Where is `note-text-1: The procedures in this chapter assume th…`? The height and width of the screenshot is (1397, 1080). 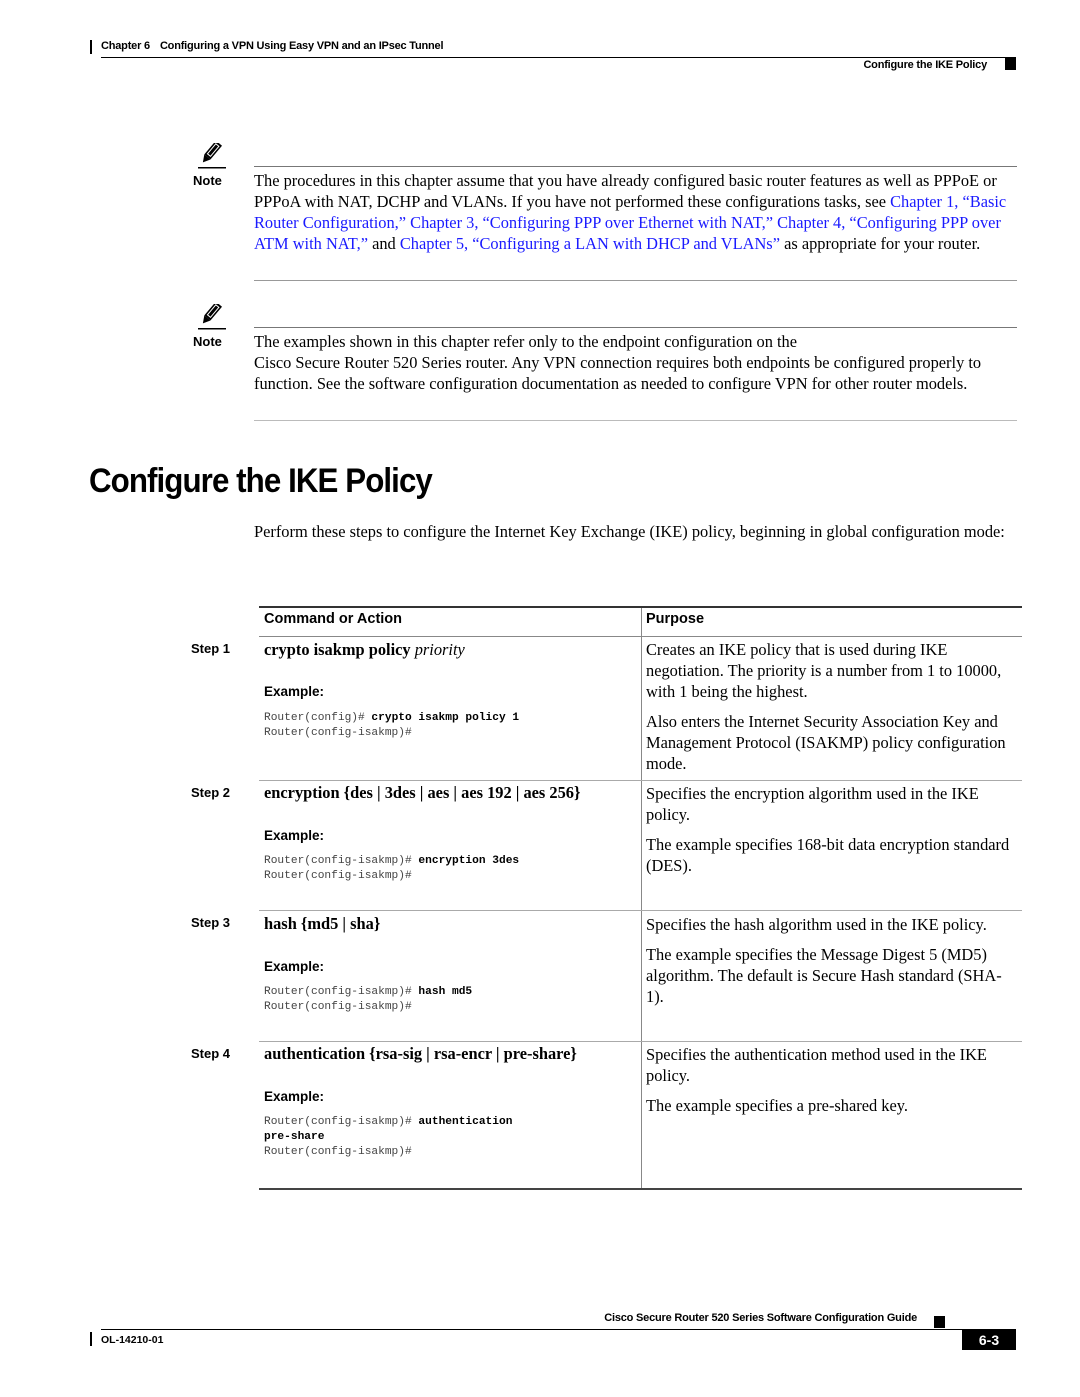 note-text-1: The procedures in this chapter assume th… is located at coordinates (636, 212).